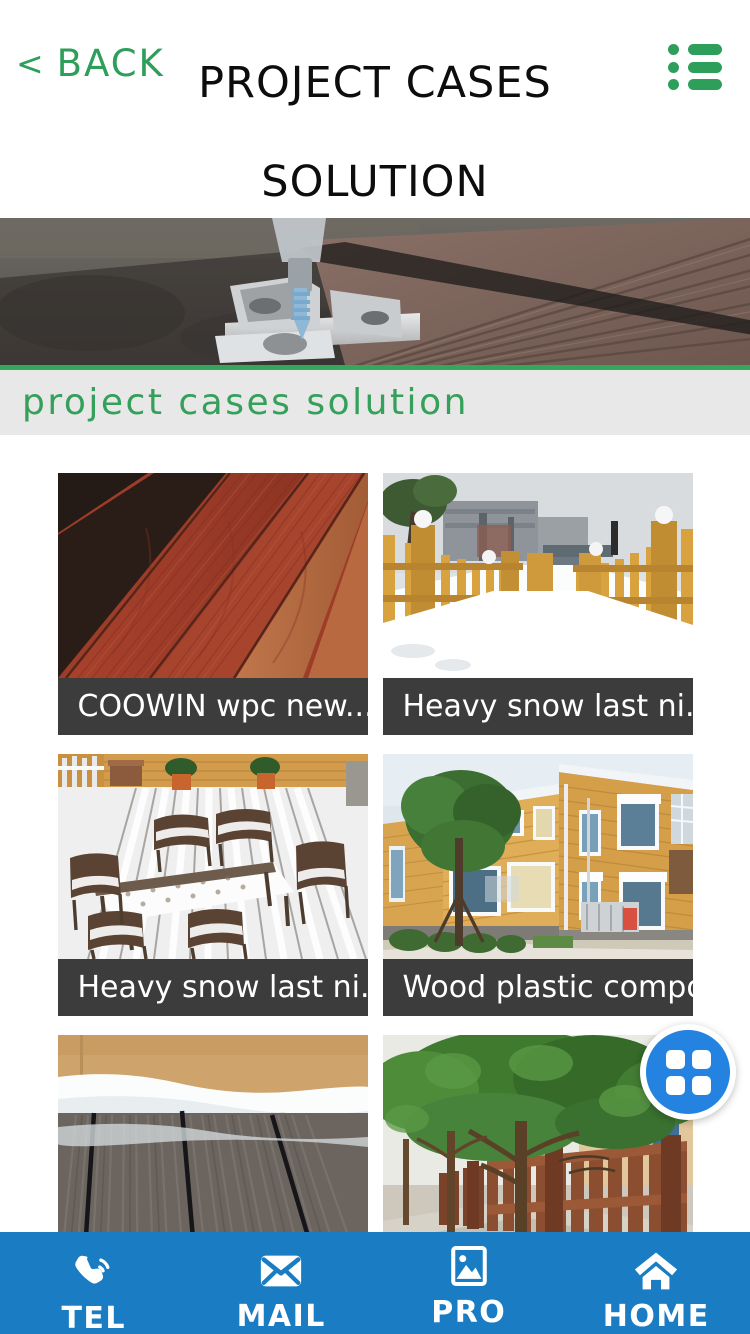  Describe the element at coordinates (245, 402) in the screenshot. I see `section-title: project cases solution` at that location.